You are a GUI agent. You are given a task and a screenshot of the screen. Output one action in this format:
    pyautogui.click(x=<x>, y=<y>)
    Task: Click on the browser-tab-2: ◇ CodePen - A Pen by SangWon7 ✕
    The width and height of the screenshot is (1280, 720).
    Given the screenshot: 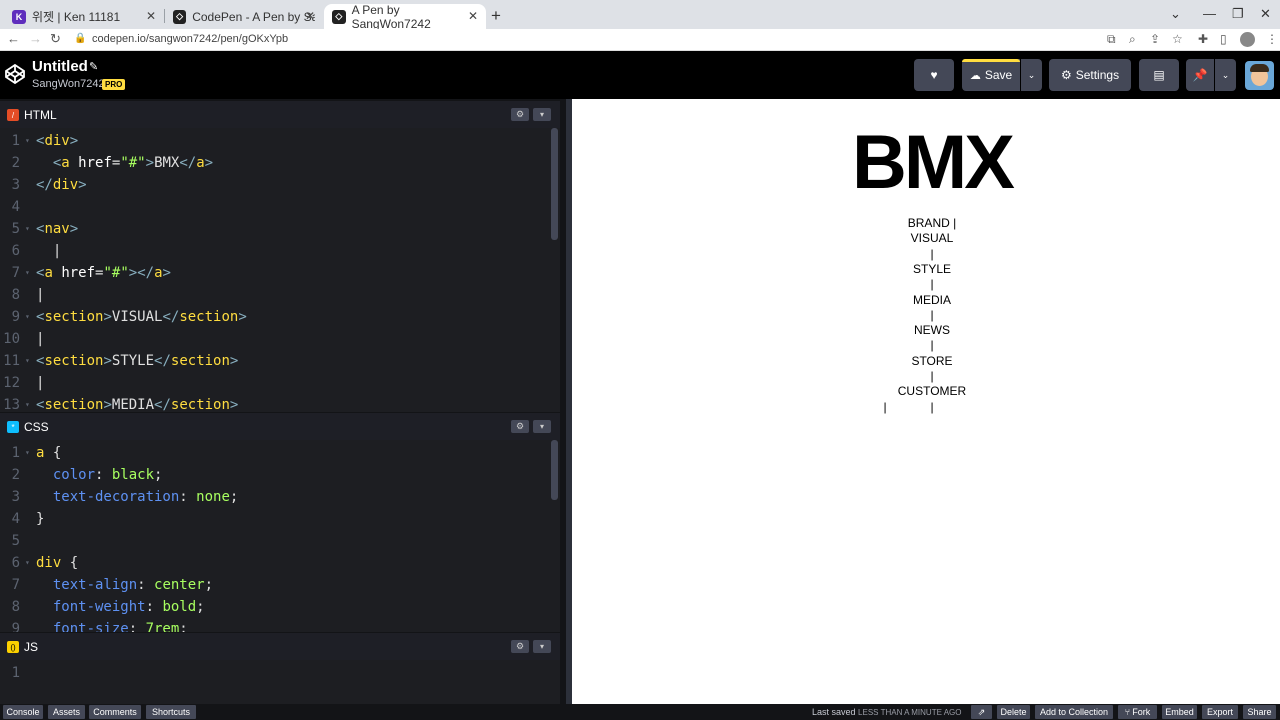 What is the action you would take?
    pyautogui.click(x=244, y=16)
    